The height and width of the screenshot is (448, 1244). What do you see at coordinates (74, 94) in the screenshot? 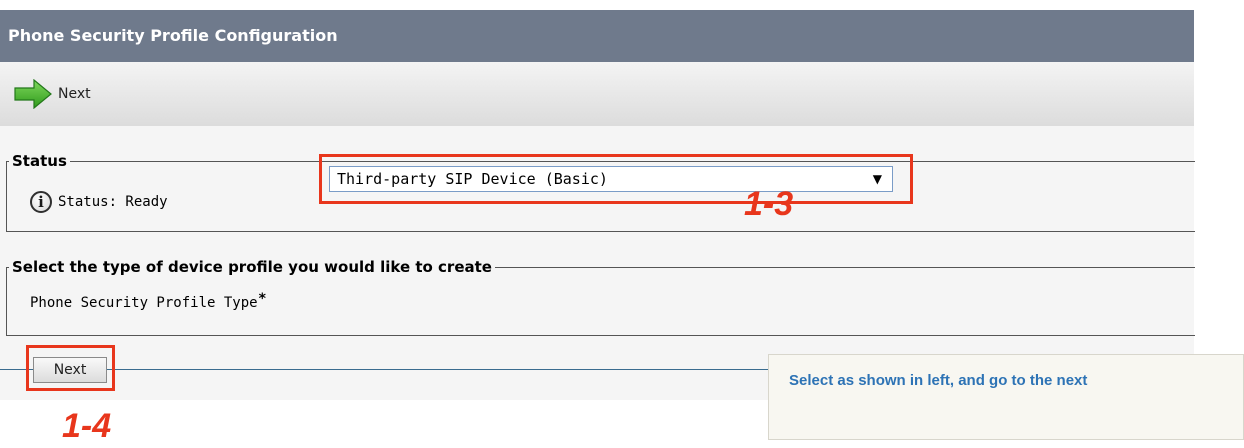
I see `toolbar-next-label: Next` at bounding box center [74, 94].